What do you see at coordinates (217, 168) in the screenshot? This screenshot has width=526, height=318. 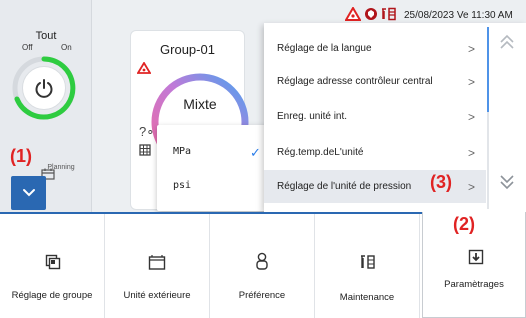 I see `pressure-unit-dropdown: MPa ✓ psi` at bounding box center [217, 168].